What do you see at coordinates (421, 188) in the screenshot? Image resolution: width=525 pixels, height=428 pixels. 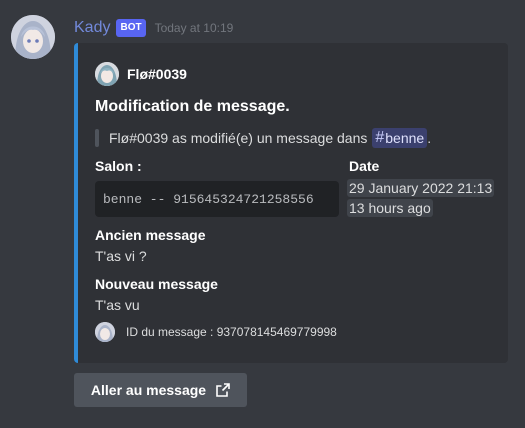 I see `field-date-value: 29 January 2022 21:13` at bounding box center [421, 188].